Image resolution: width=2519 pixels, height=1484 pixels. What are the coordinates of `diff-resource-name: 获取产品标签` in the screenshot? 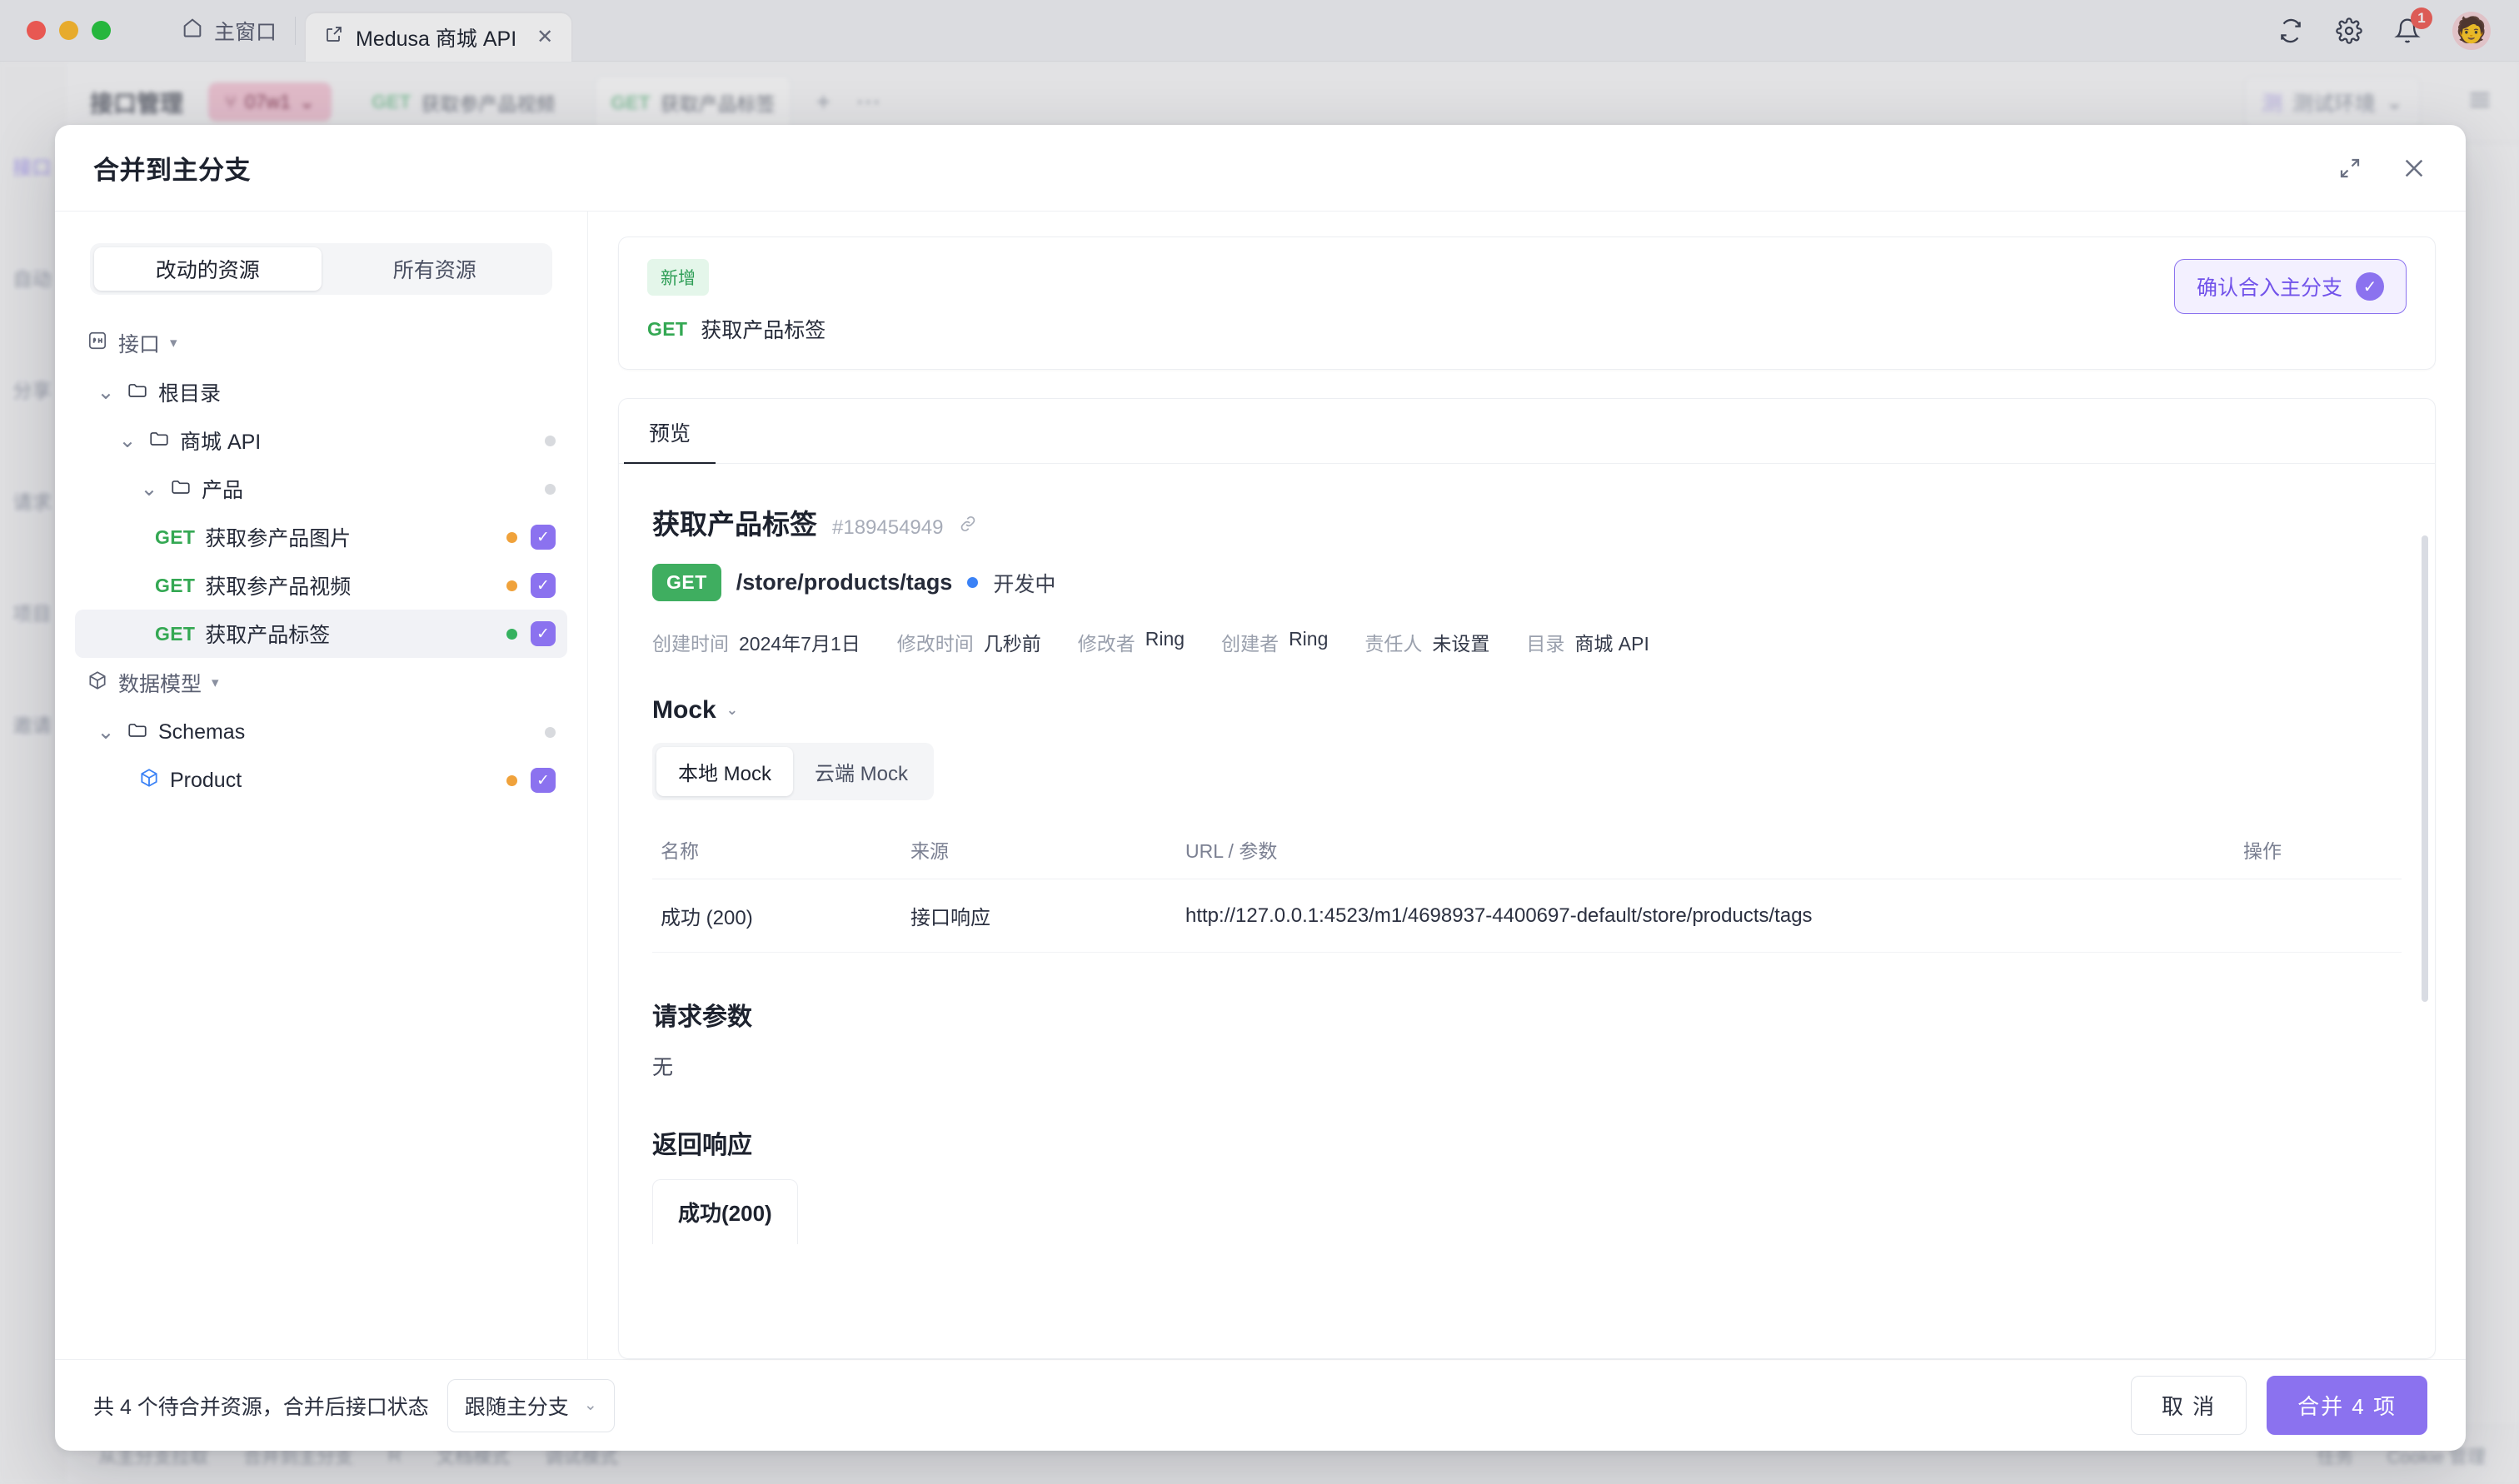 It's located at (763, 330).